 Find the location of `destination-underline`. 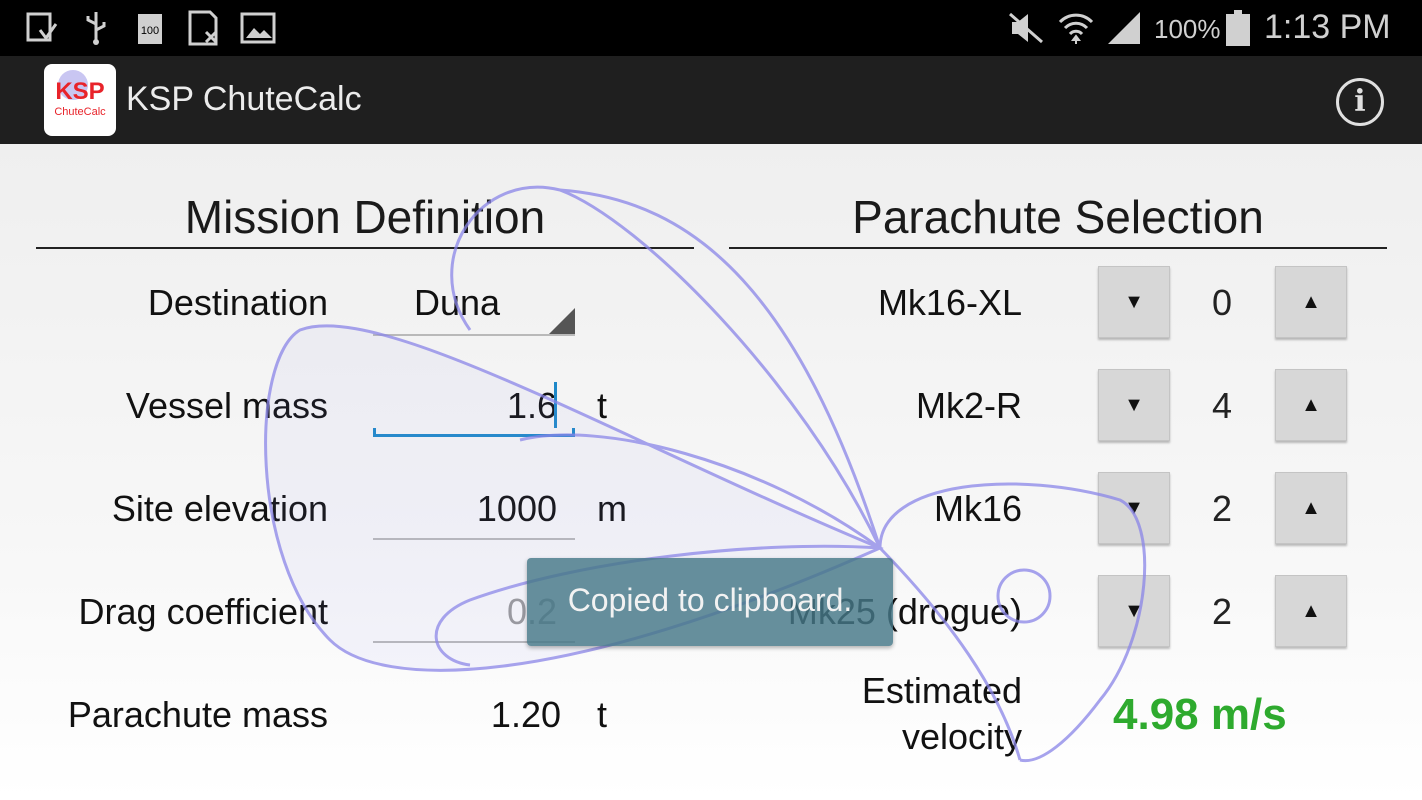

destination-underline is located at coordinates (474, 335).